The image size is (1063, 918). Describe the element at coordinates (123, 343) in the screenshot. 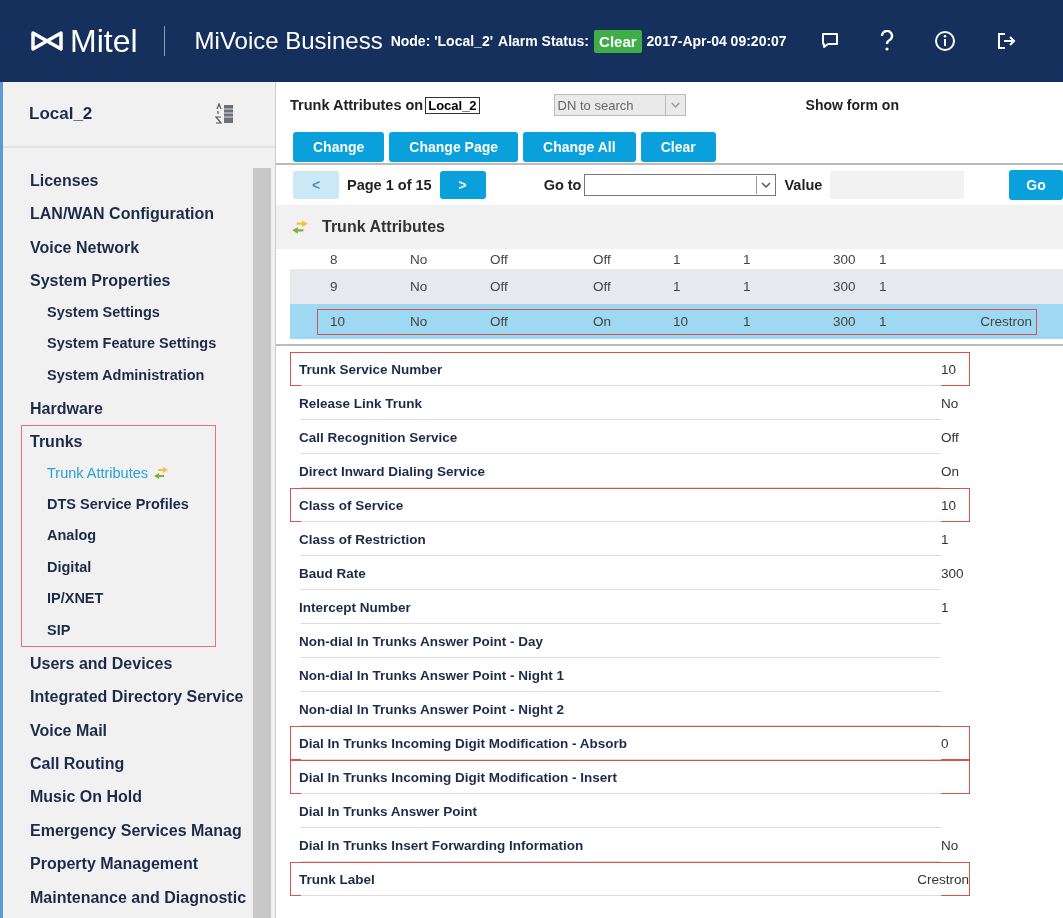

I see `nav-subitem: System Feature Settings` at that location.